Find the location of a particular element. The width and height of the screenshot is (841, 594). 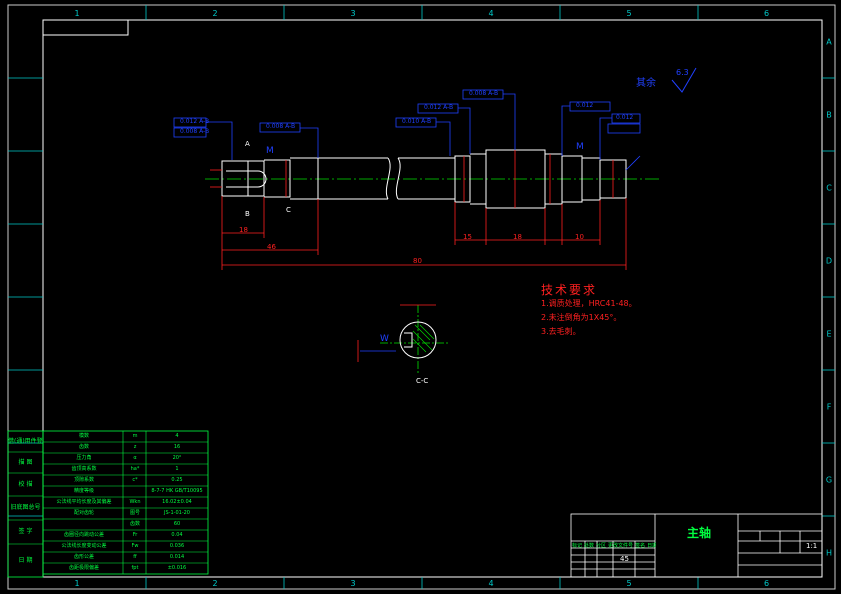

row-label-G: G is located at coordinates (829, 480).